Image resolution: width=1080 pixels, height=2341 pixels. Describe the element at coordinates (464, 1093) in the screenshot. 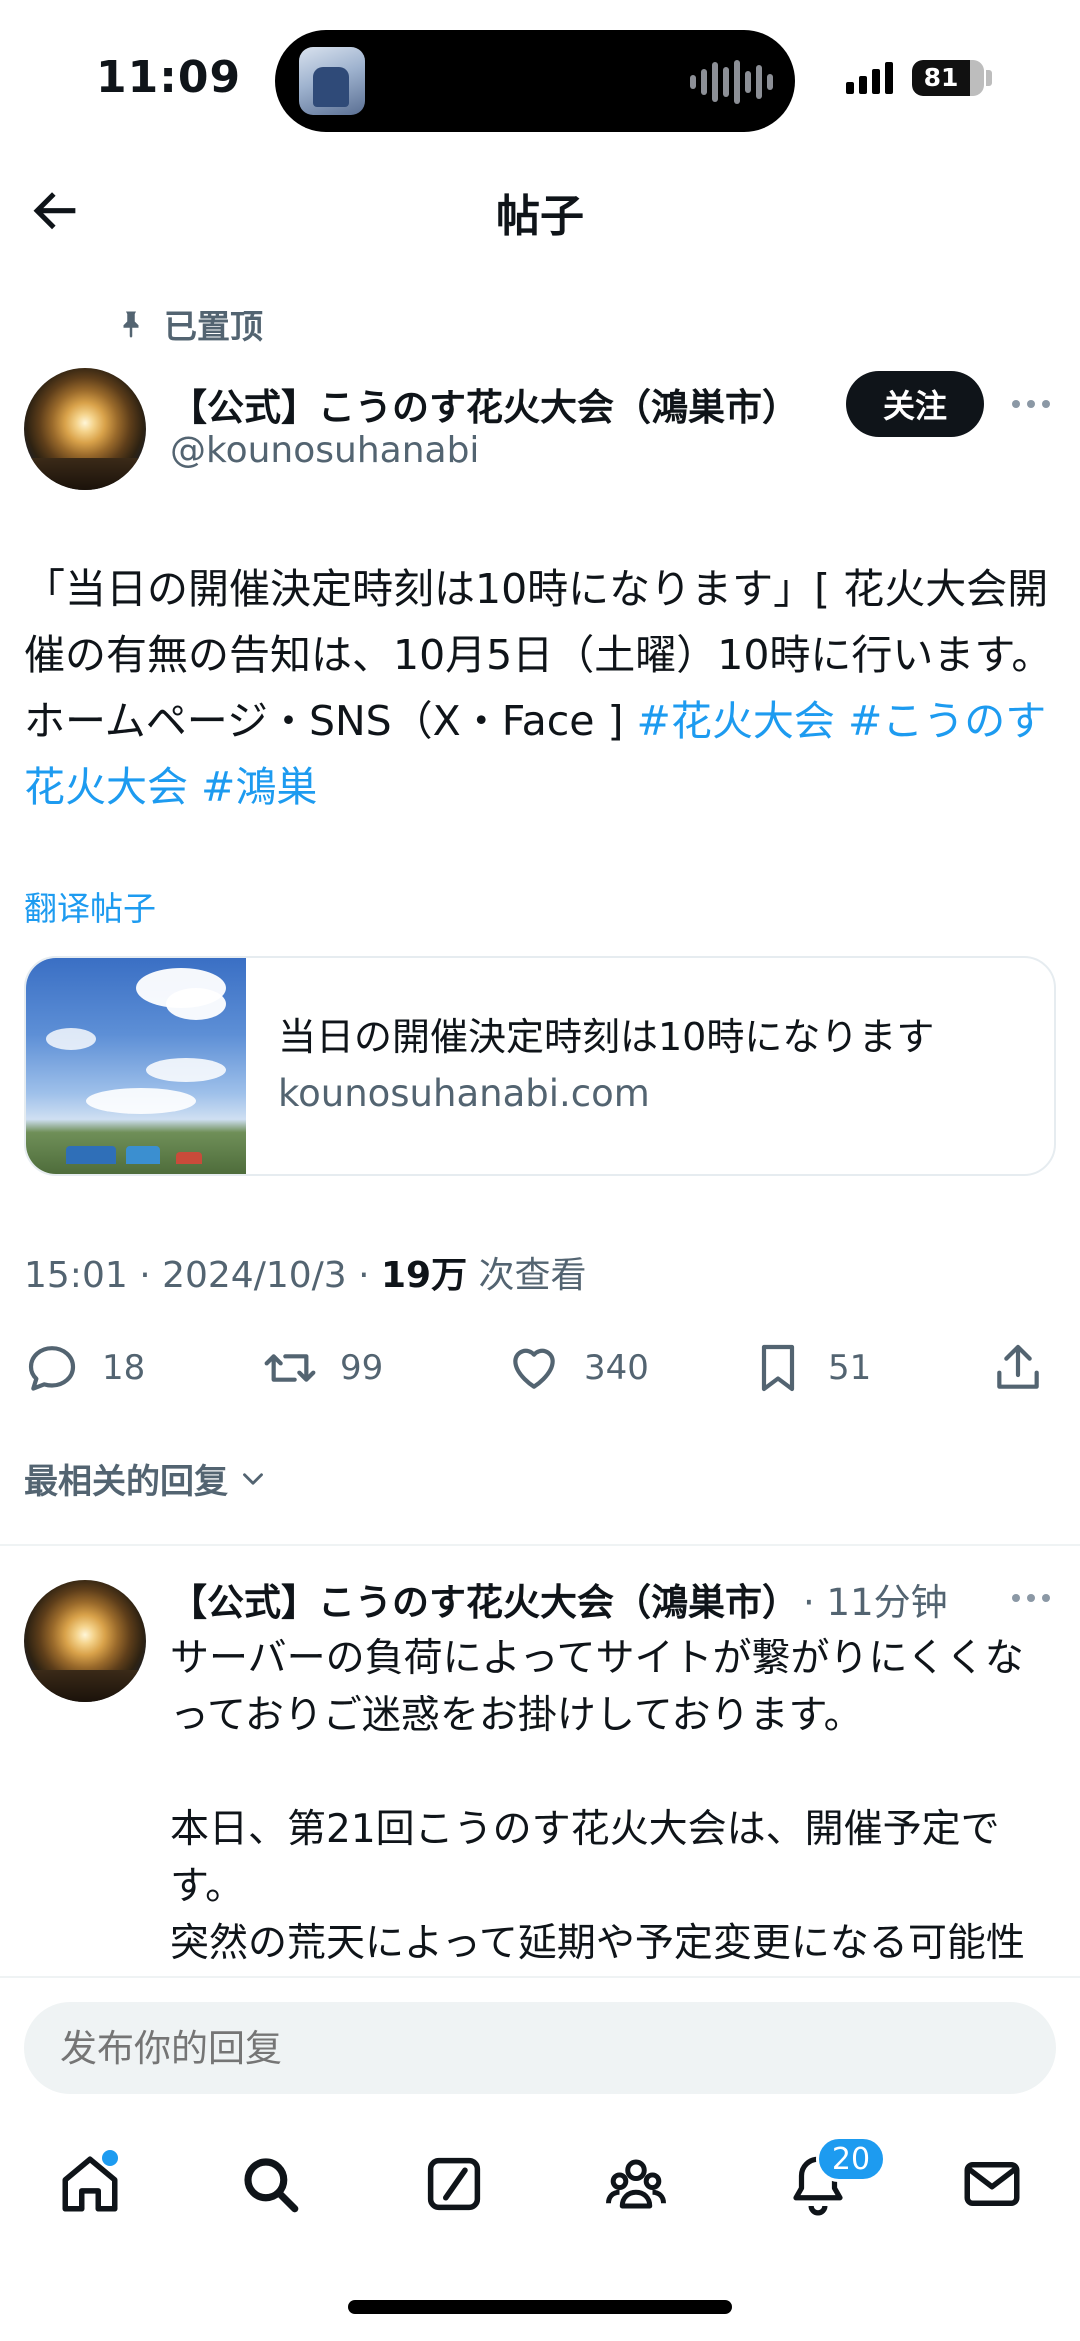

I see `link-card-domain: kounosuhanabi.com` at that location.